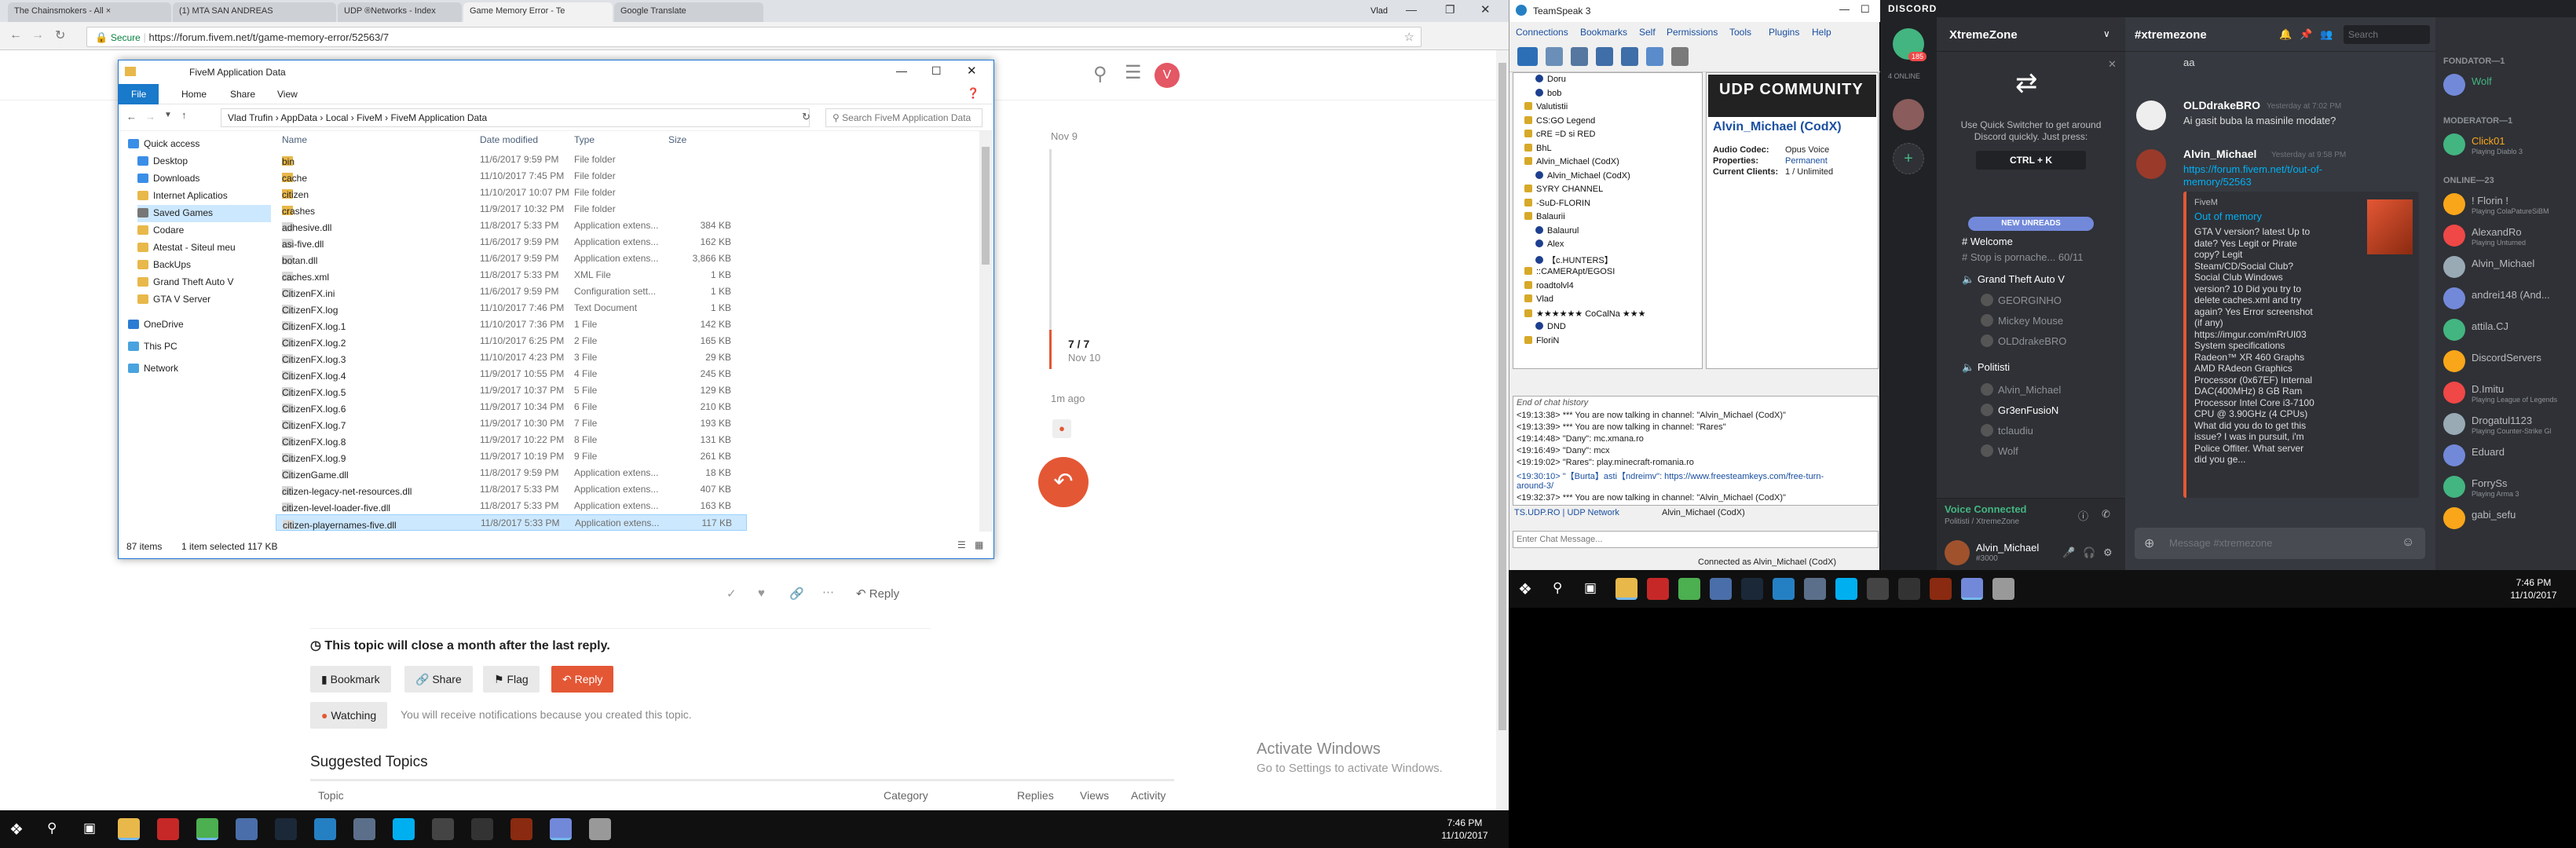 The height and width of the screenshot is (848, 2576). I want to click on sidebar-quick-access: Quick access, so click(164, 144).